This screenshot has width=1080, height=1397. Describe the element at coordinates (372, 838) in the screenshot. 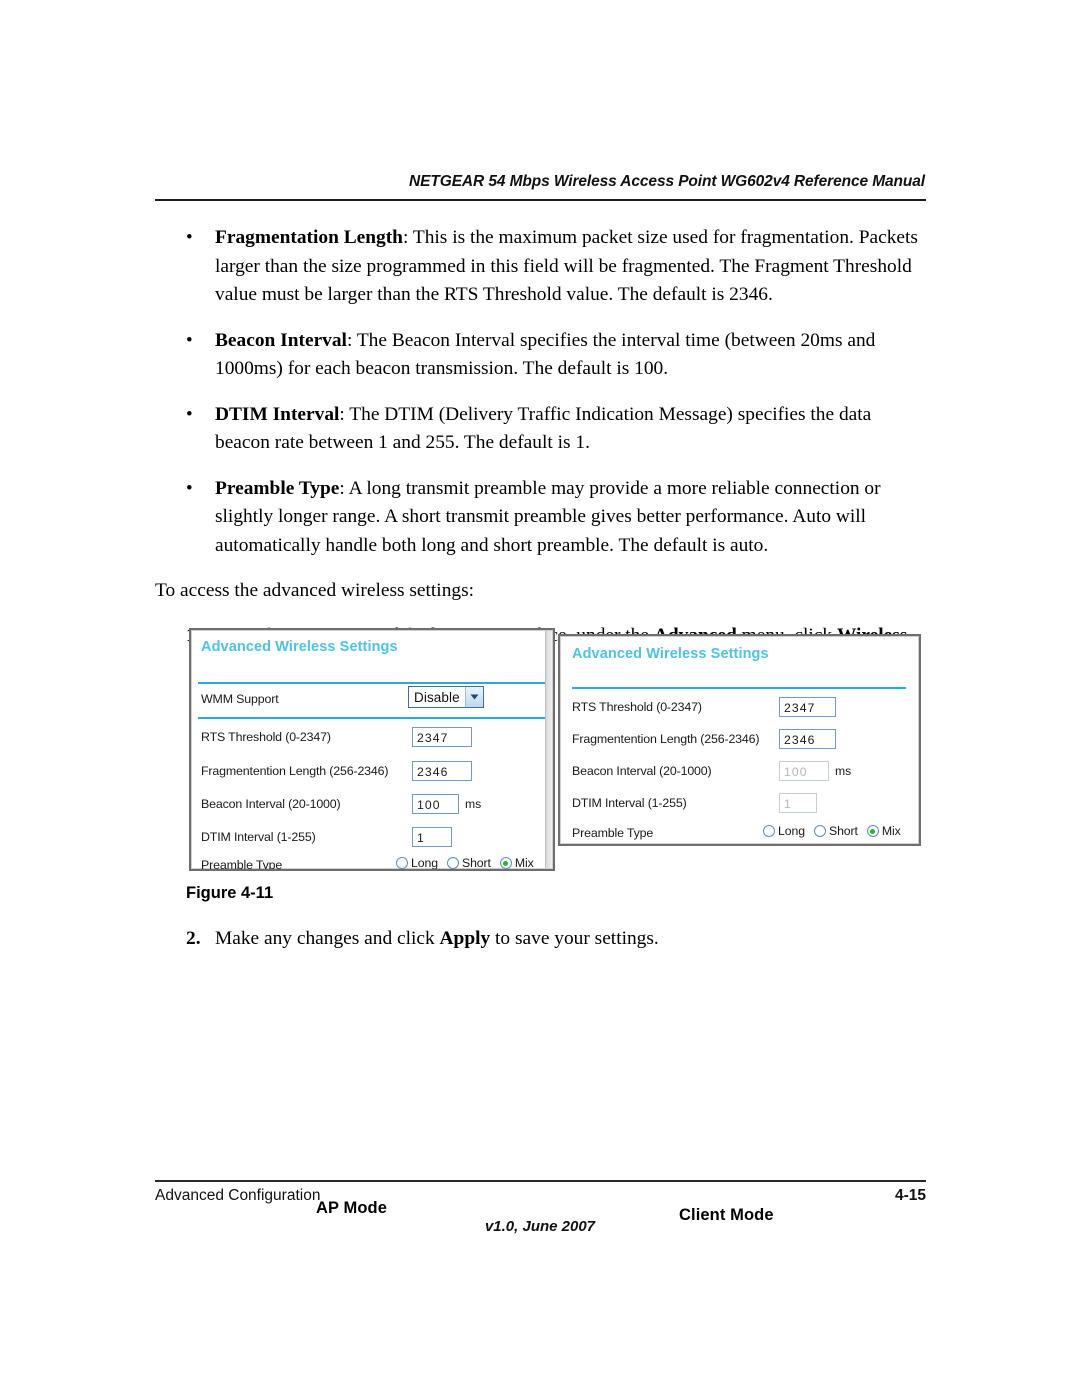

I see `ap-dtim-interval-row: DTIM Interval (1-255)` at that location.